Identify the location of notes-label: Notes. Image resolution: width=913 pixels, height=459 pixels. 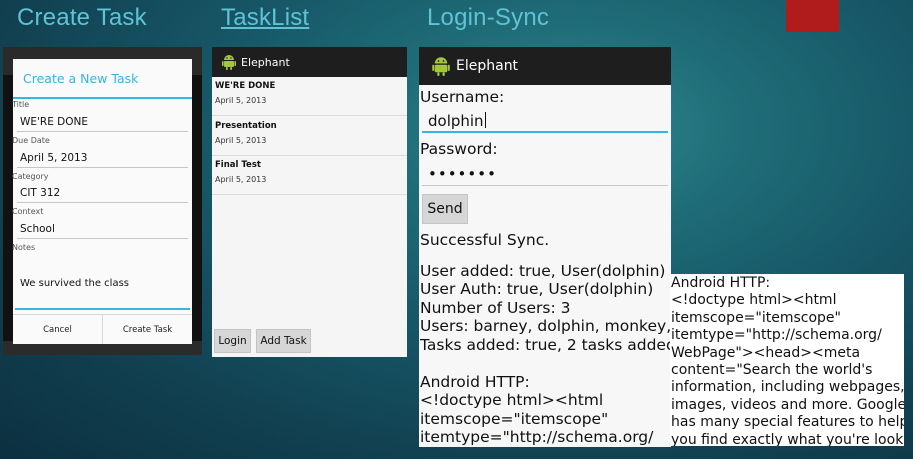
(24, 247).